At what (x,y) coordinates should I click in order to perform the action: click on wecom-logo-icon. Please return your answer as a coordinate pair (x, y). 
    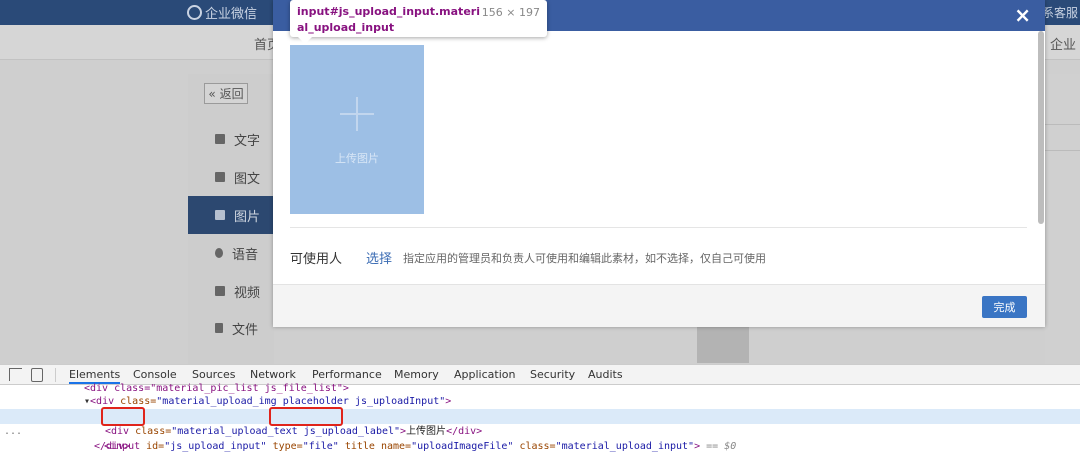
    Looking at the image, I should click on (194, 12).